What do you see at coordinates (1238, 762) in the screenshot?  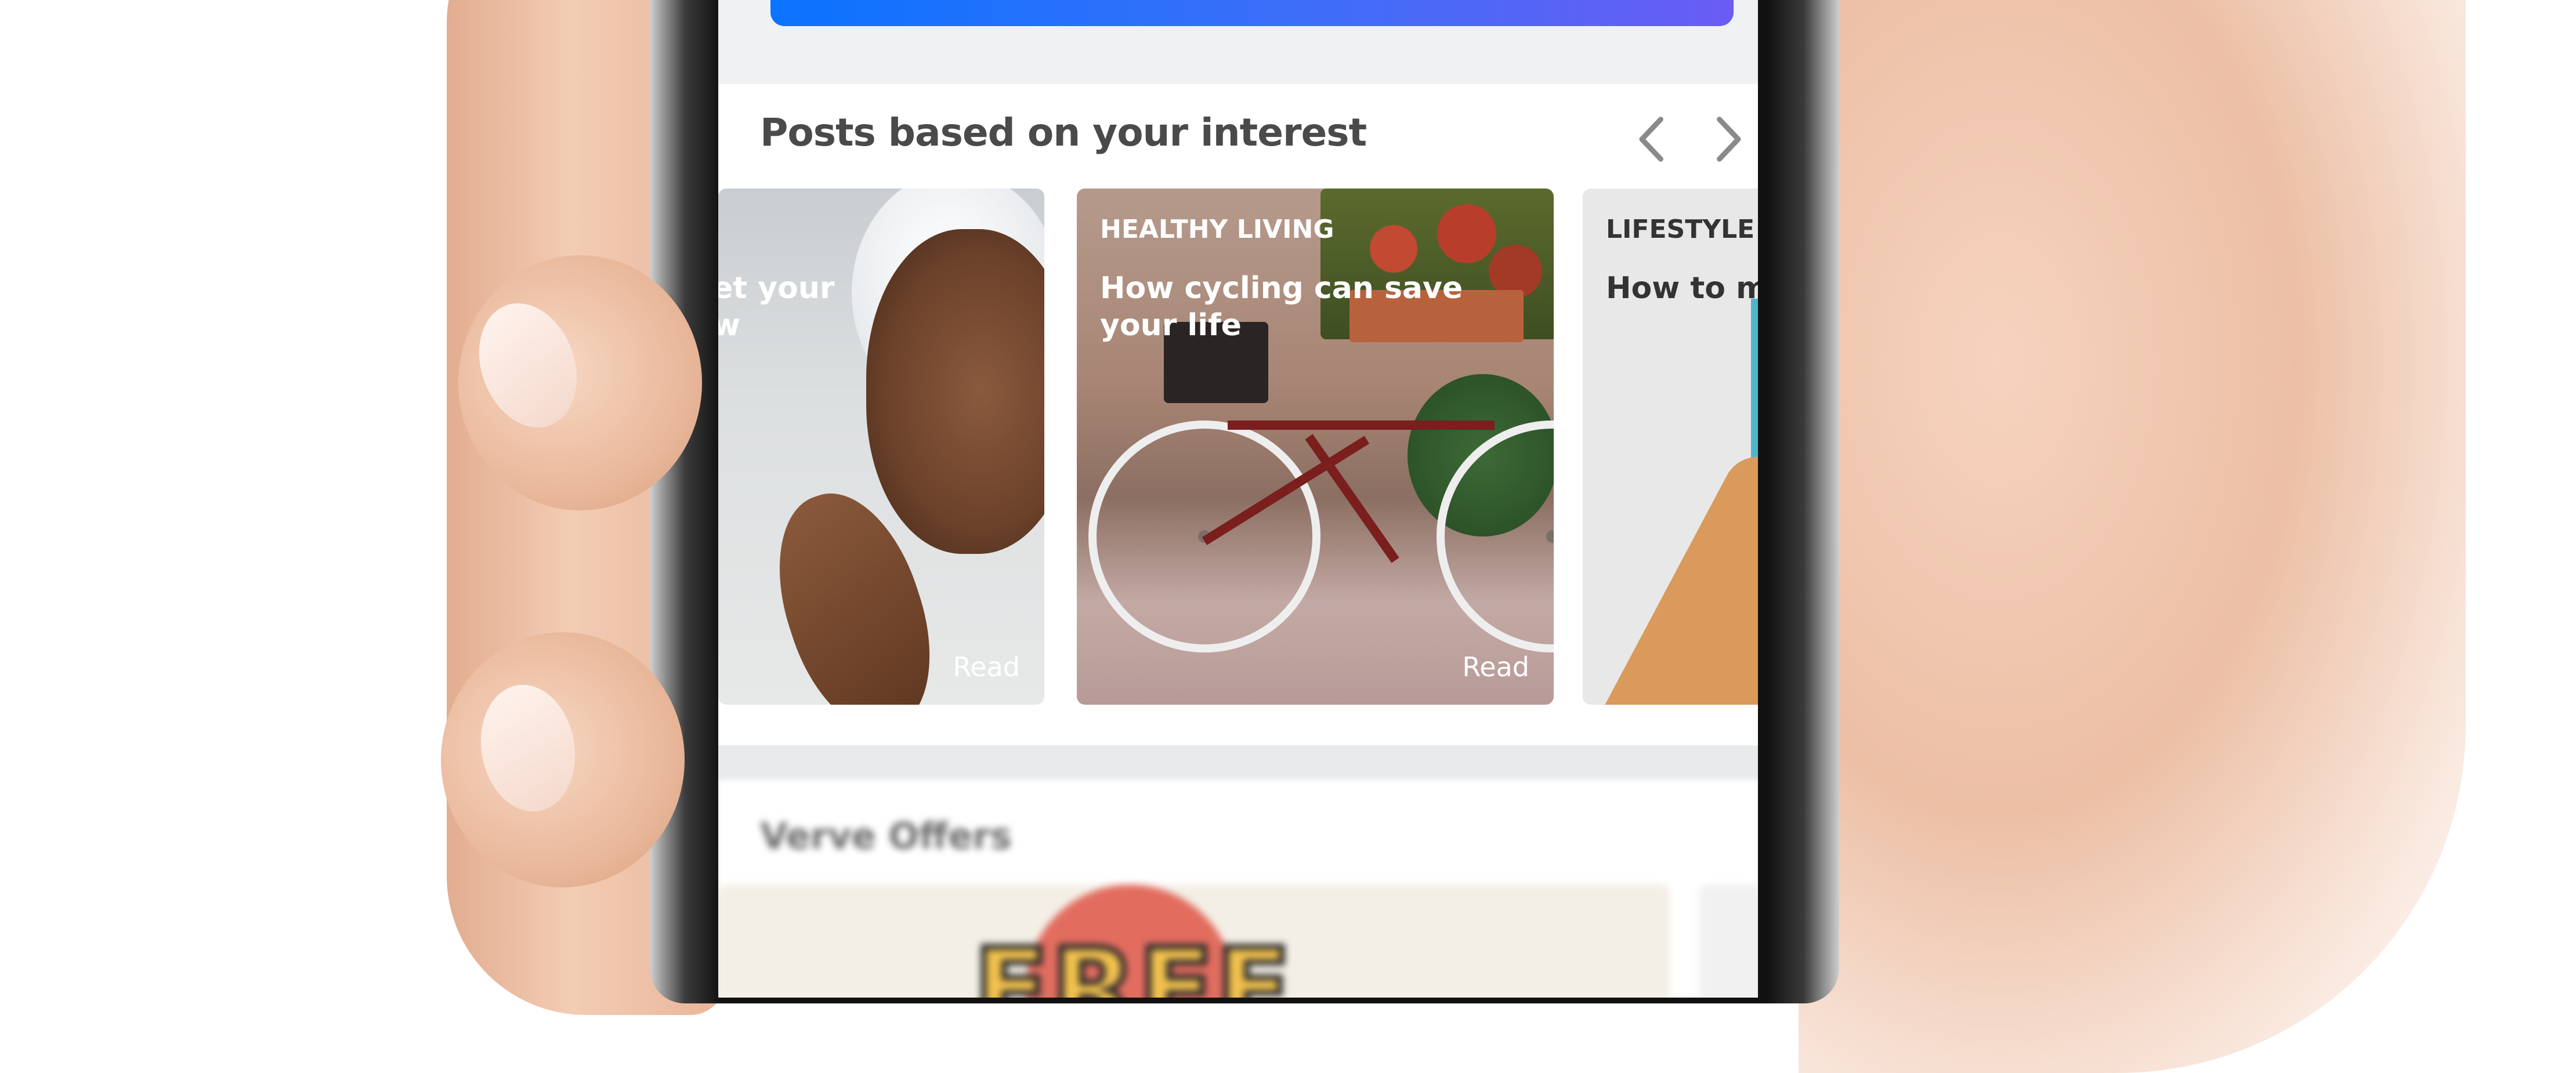 I see `section-divider` at bounding box center [1238, 762].